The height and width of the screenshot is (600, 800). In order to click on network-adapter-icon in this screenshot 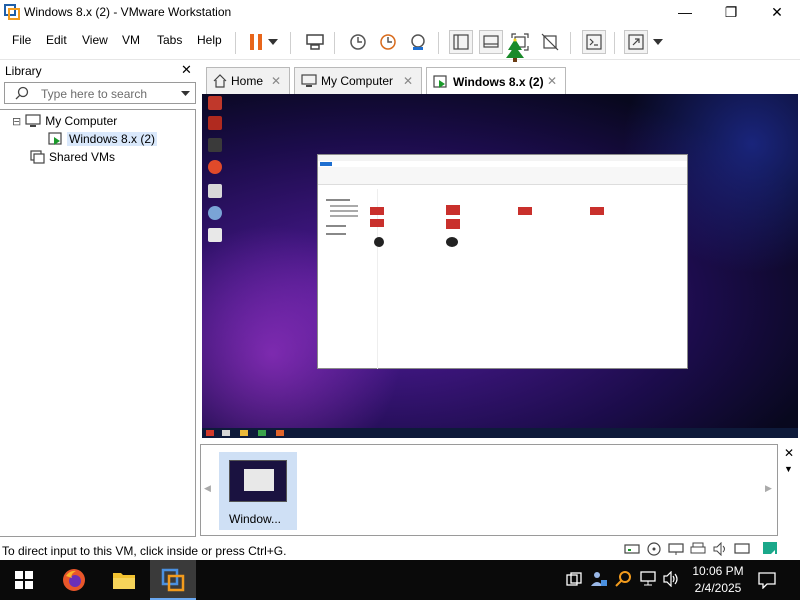, I will do `click(676, 549)`.